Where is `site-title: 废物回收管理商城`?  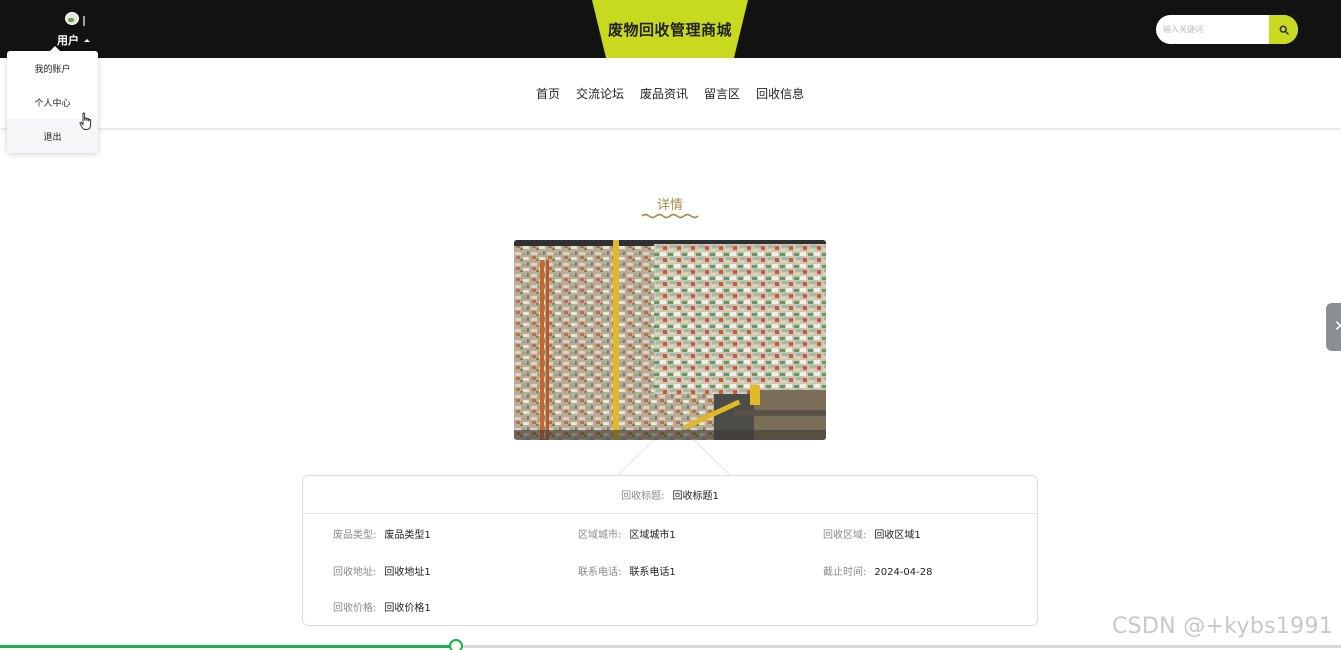
site-title: 废物回收管理商城 is located at coordinates (669, 29).